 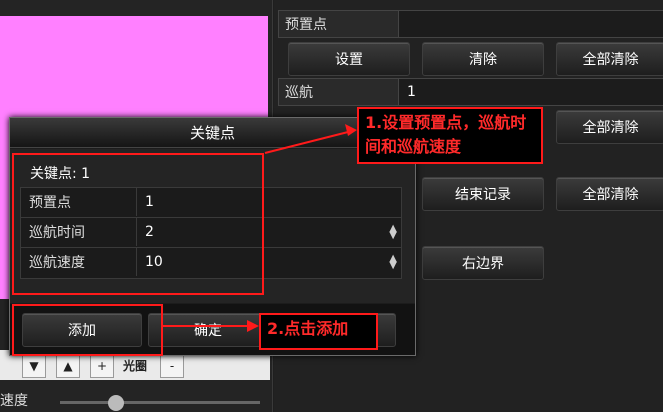 I want to click on step2-annotation: 2.点击添加, so click(x=318, y=331).